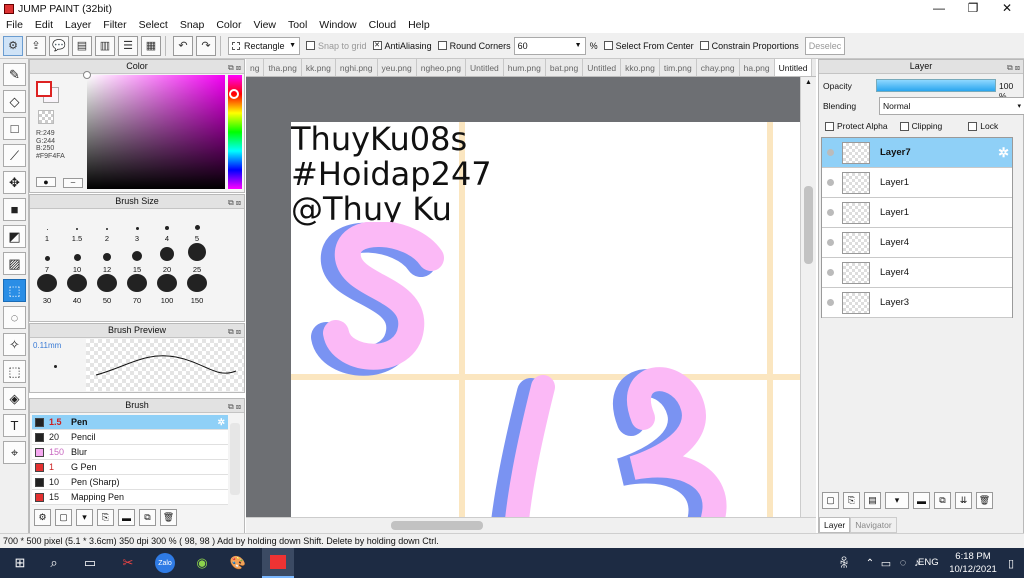 This screenshot has width=1024, height=578. What do you see at coordinates (126, 517) in the screenshot?
I see `folder-icon: ▬` at bounding box center [126, 517].